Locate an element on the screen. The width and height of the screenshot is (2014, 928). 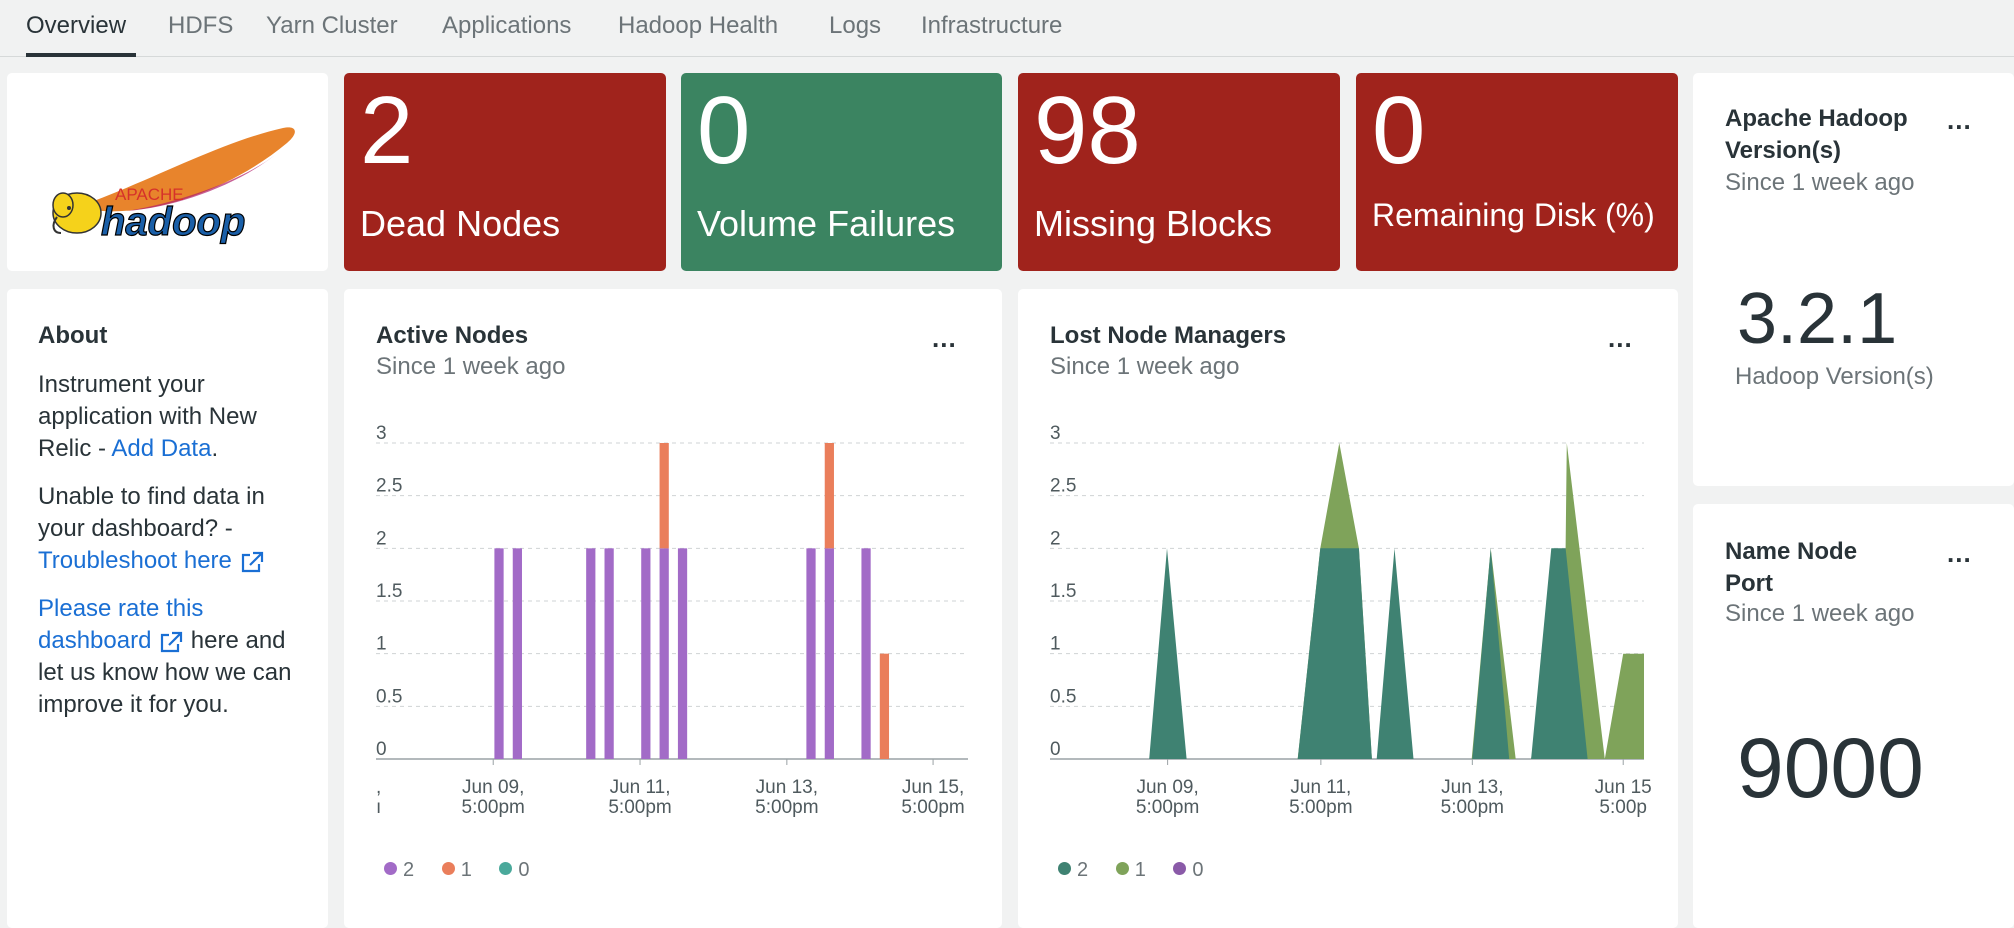
billboard-label: Remaining Disk (%) is located at coordinates (1513, 215).